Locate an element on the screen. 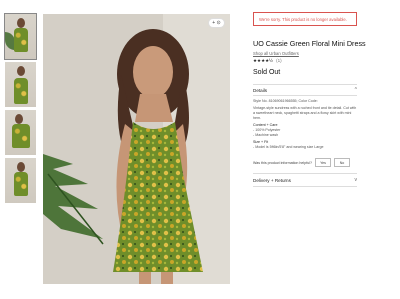 The image size is (400, 299). chevron-up-icon: ^ is located at coordinates (355, 90).